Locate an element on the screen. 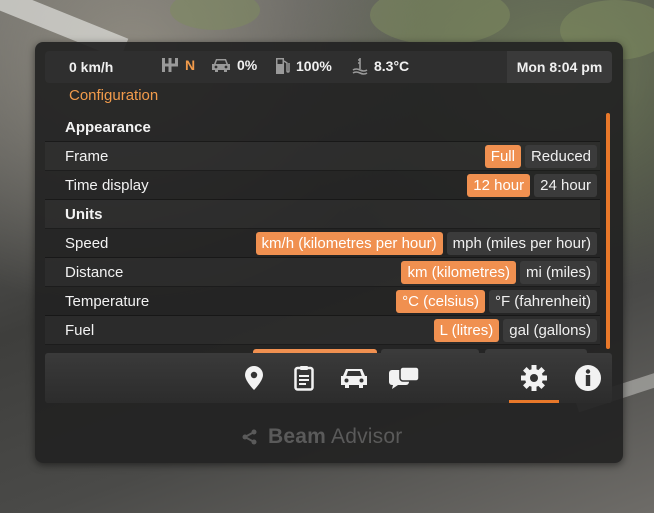  time-12-hour-option: 12 hour is located at coordinates (499, 185).